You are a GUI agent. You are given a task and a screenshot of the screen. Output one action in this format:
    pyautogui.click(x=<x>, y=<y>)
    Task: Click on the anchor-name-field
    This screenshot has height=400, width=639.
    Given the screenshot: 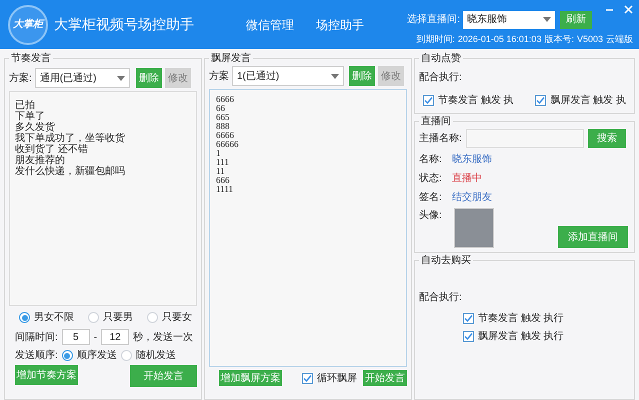 What is the action you would take?
    pyautogui.click(x=525, y=138)
    